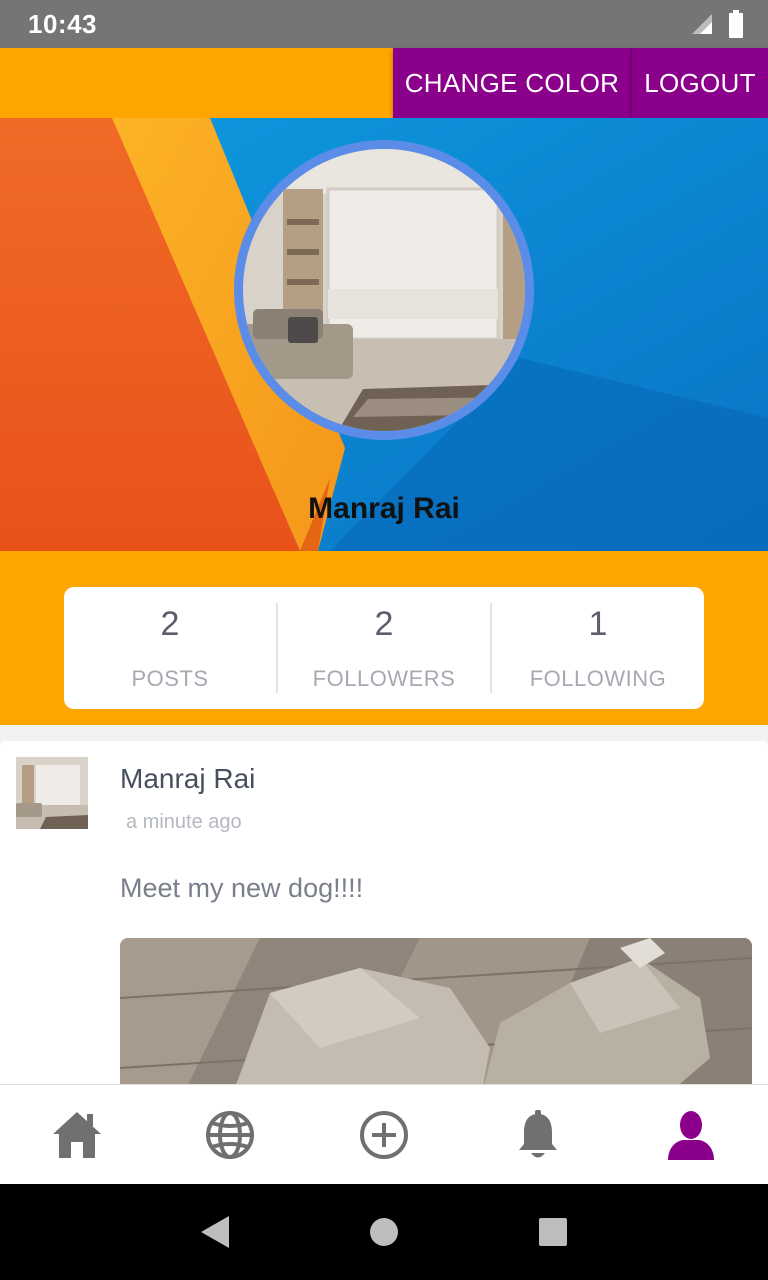 The width and height of the screenshot is (768, 1280). I want to click on post-image, so click(436, 1019).